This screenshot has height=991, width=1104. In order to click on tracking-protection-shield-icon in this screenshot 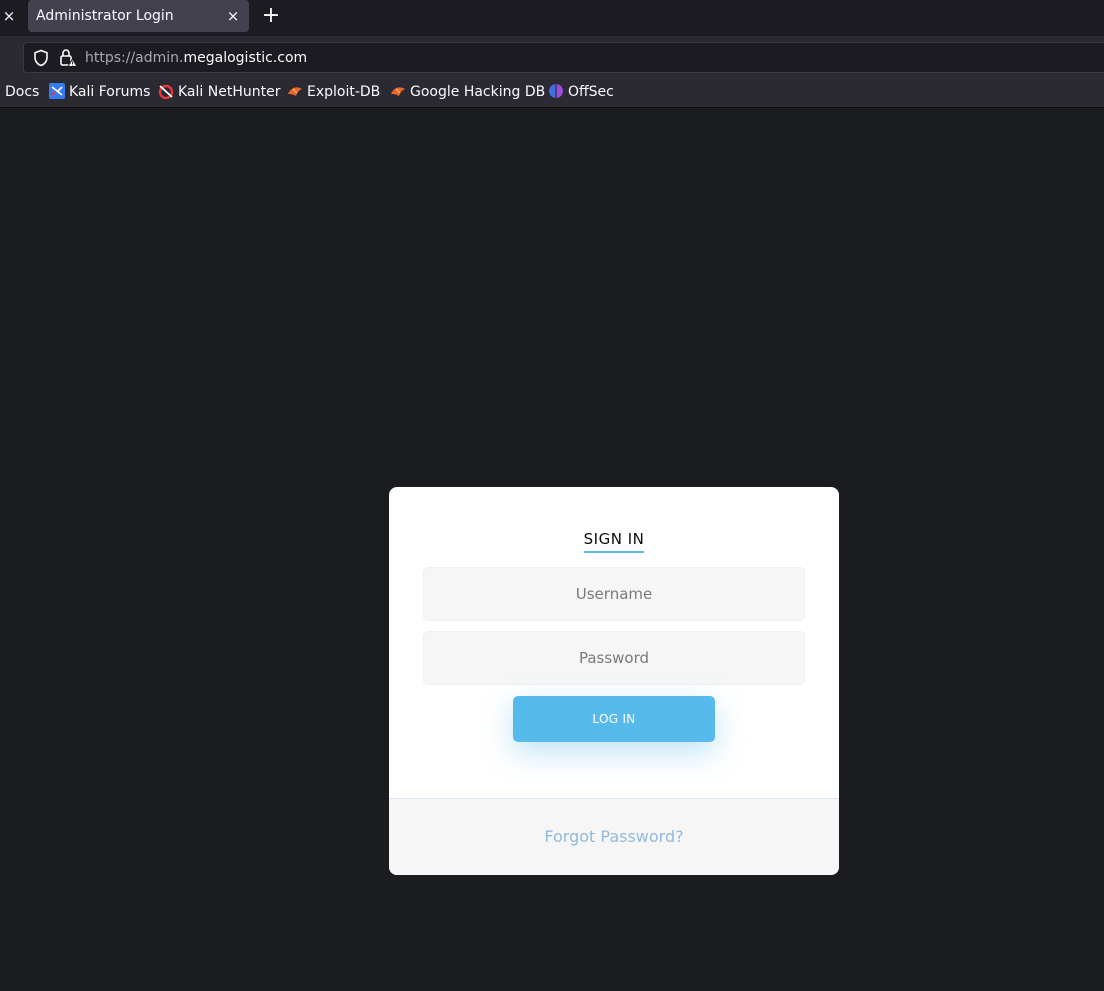, I will do `click(41, 58)`.